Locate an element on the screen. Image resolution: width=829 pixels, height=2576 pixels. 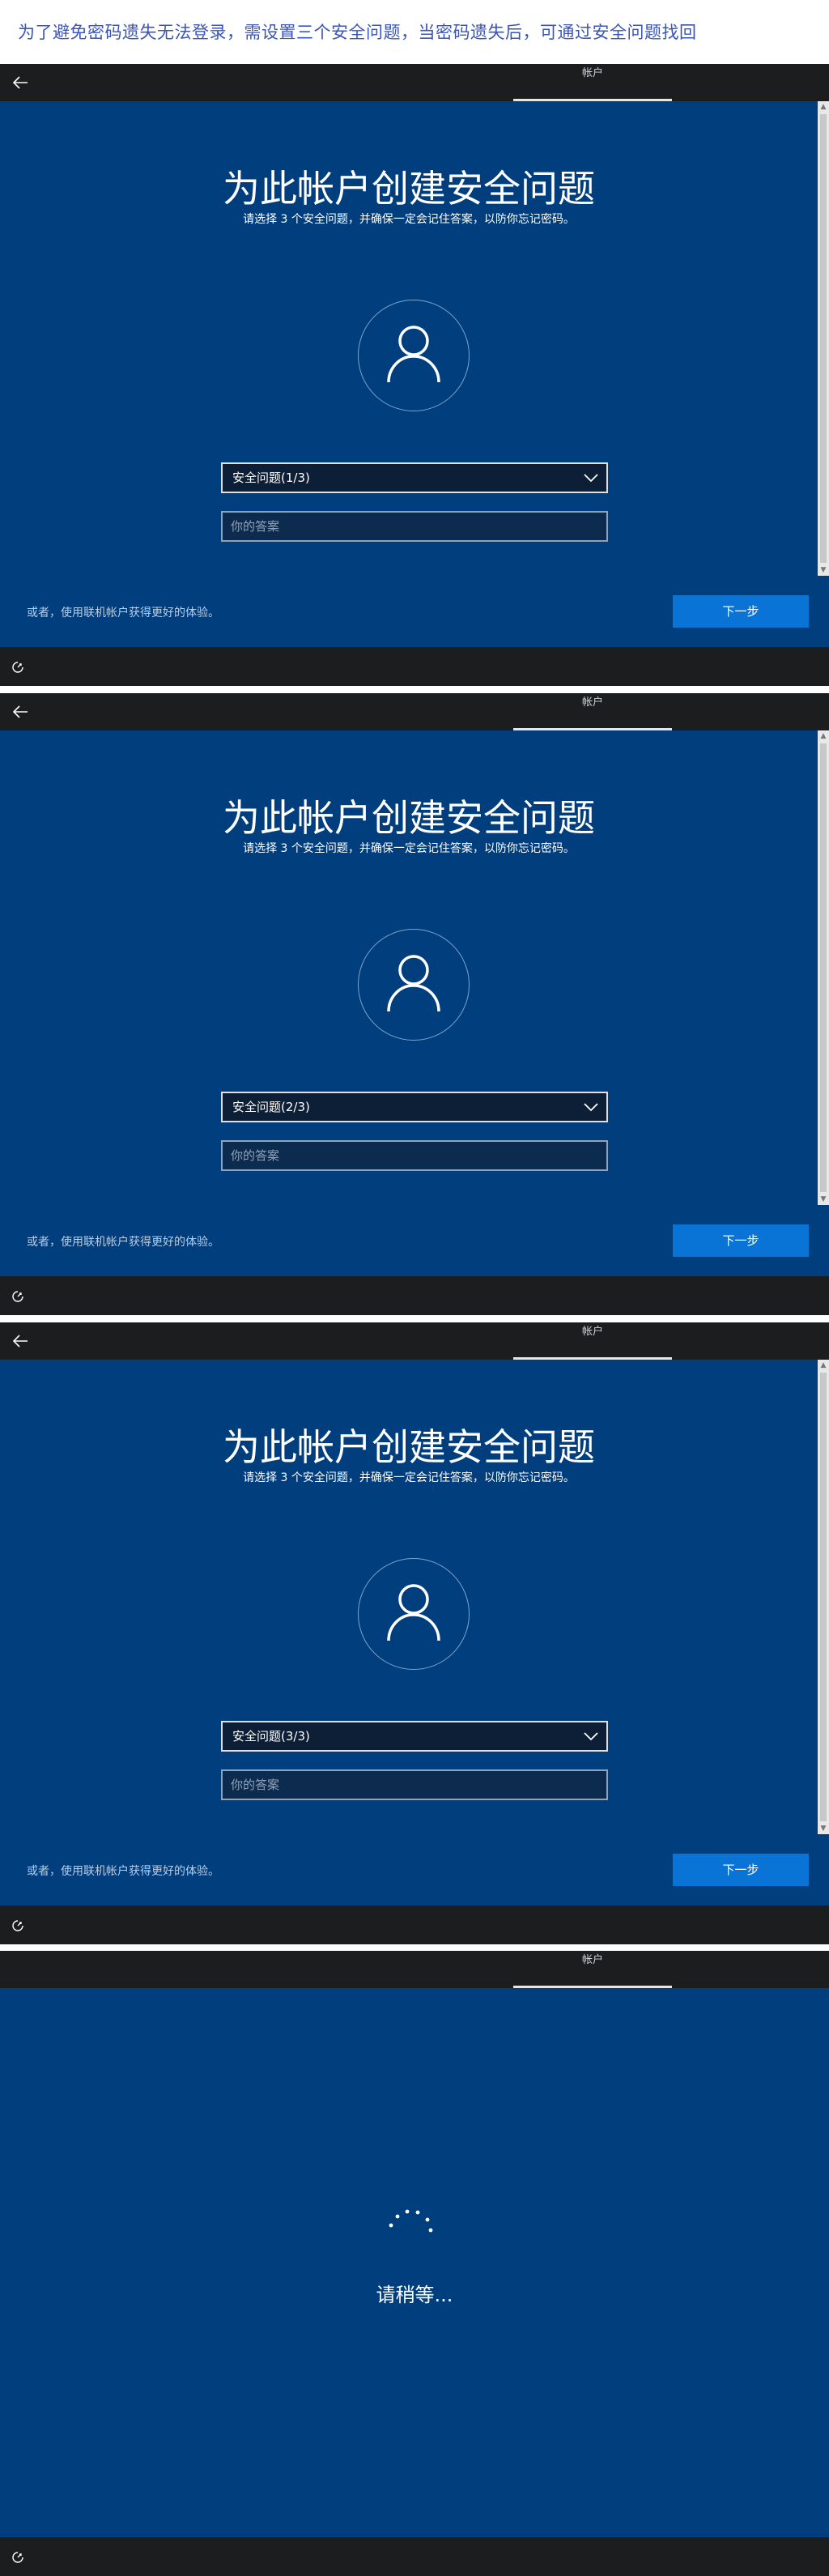
security-question-label: 安全问题(2/3) is located at coordinates (271, 1107).